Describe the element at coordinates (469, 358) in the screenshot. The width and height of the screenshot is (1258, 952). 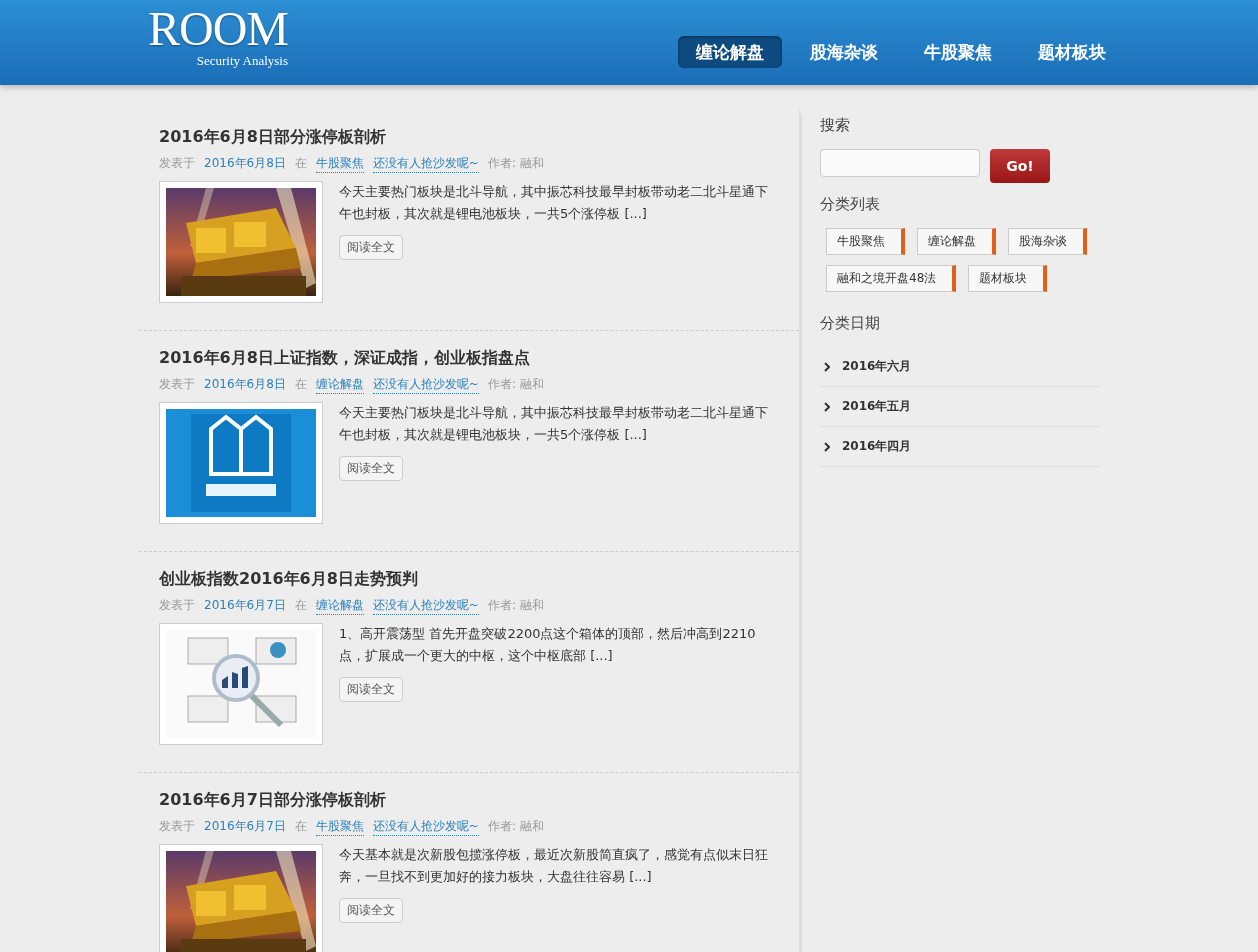
I see `post-title: 2016年6月8日上证指数，深证成指，创业板指盘点` at that location.